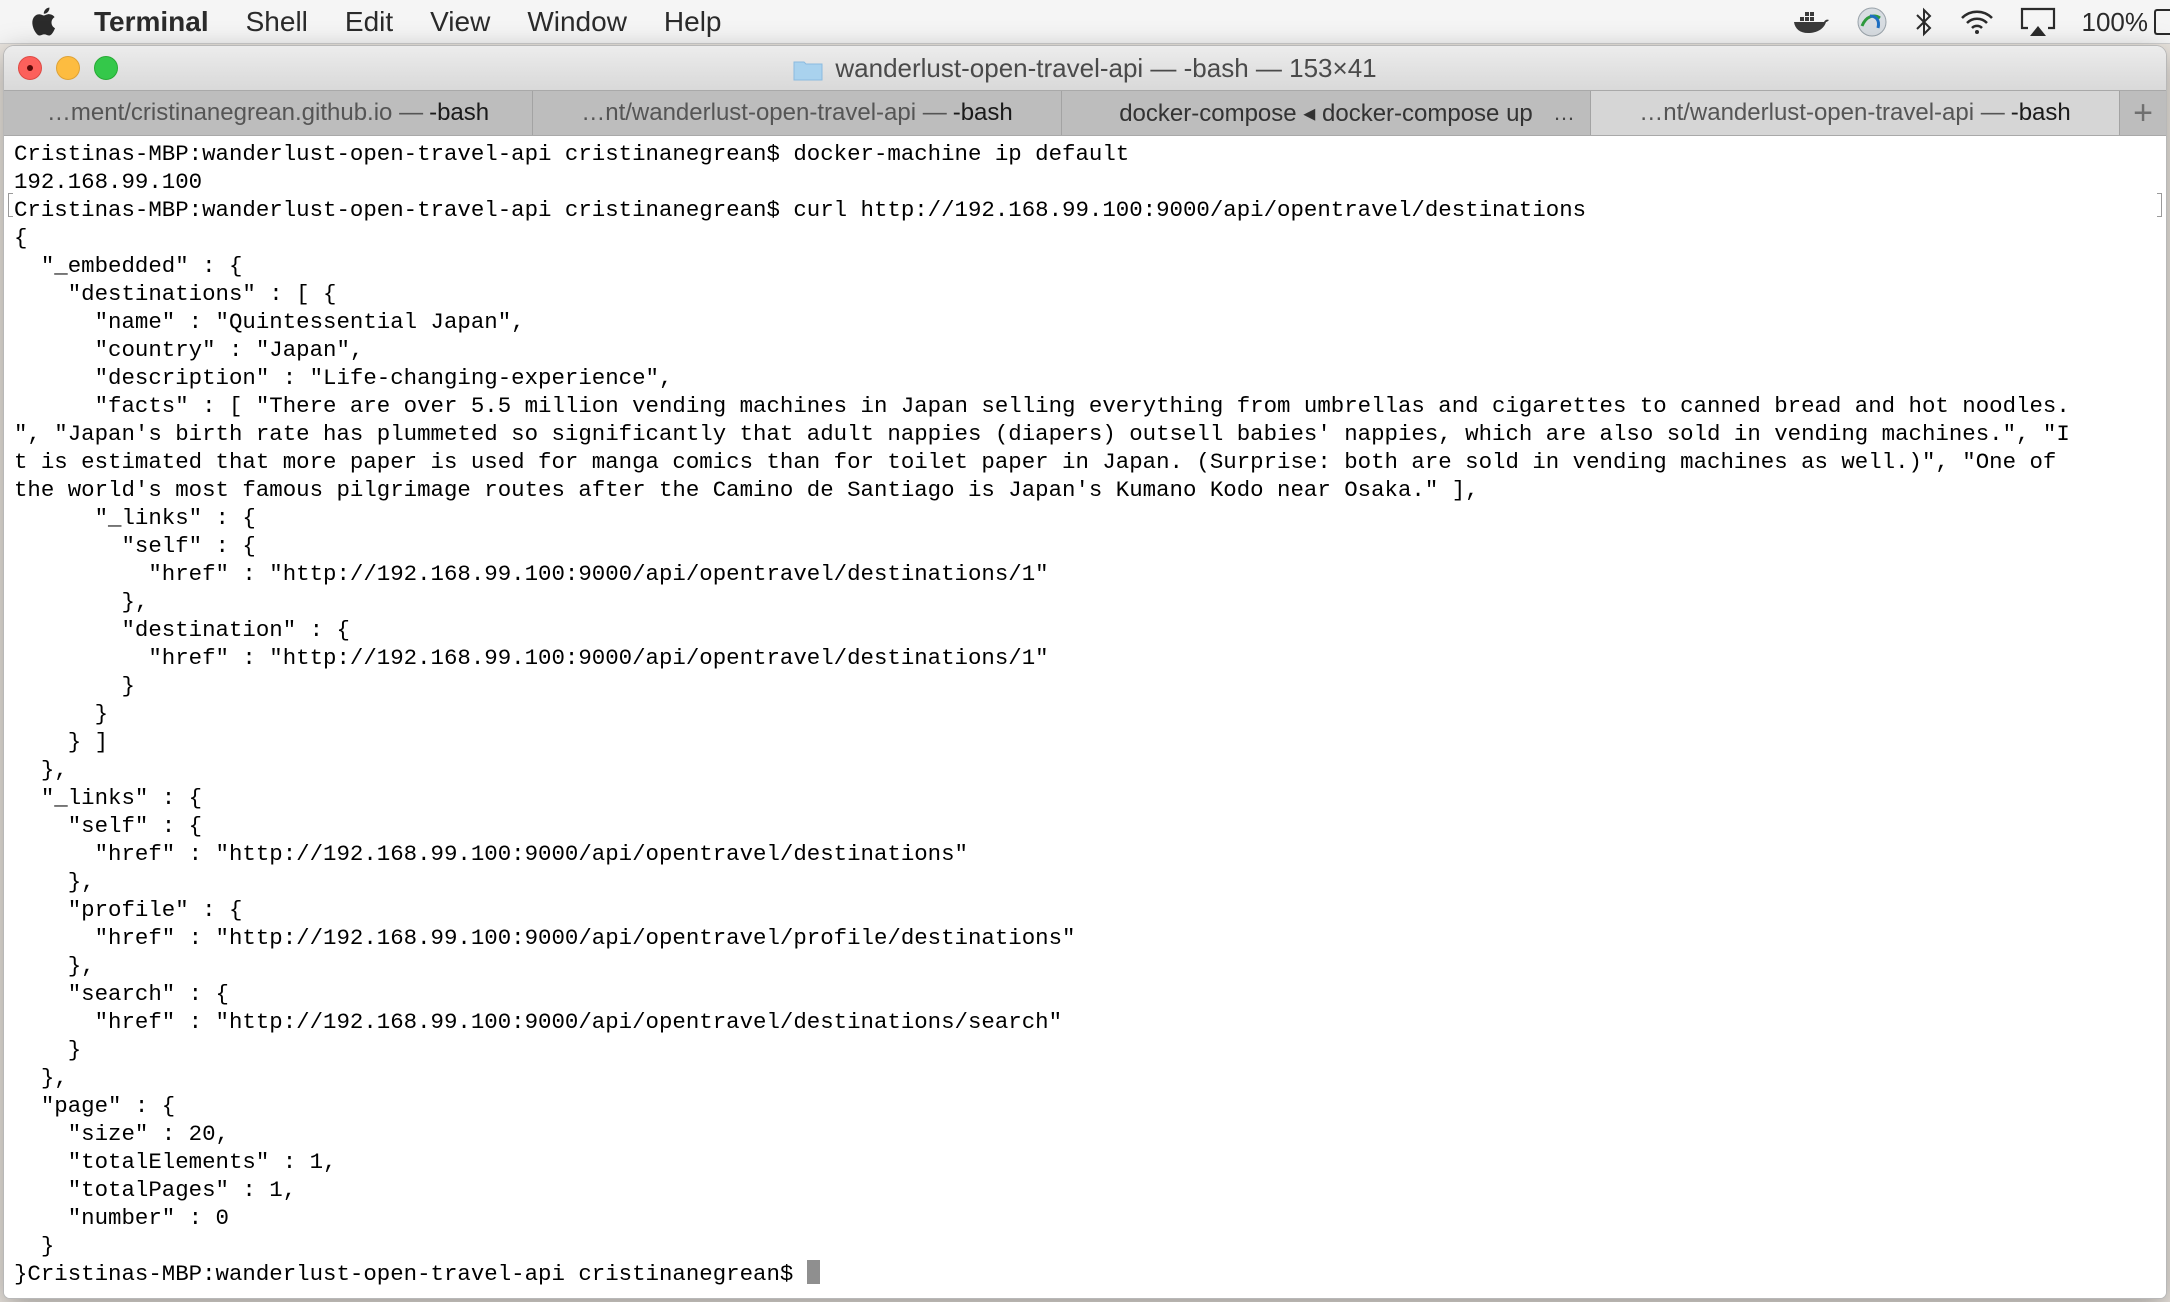 The width and height of the screenshot is (2170, 1302). Describe the element at coordinates (1872, 22) in the screenshot. I see `globe-vpn-icon` at that location.